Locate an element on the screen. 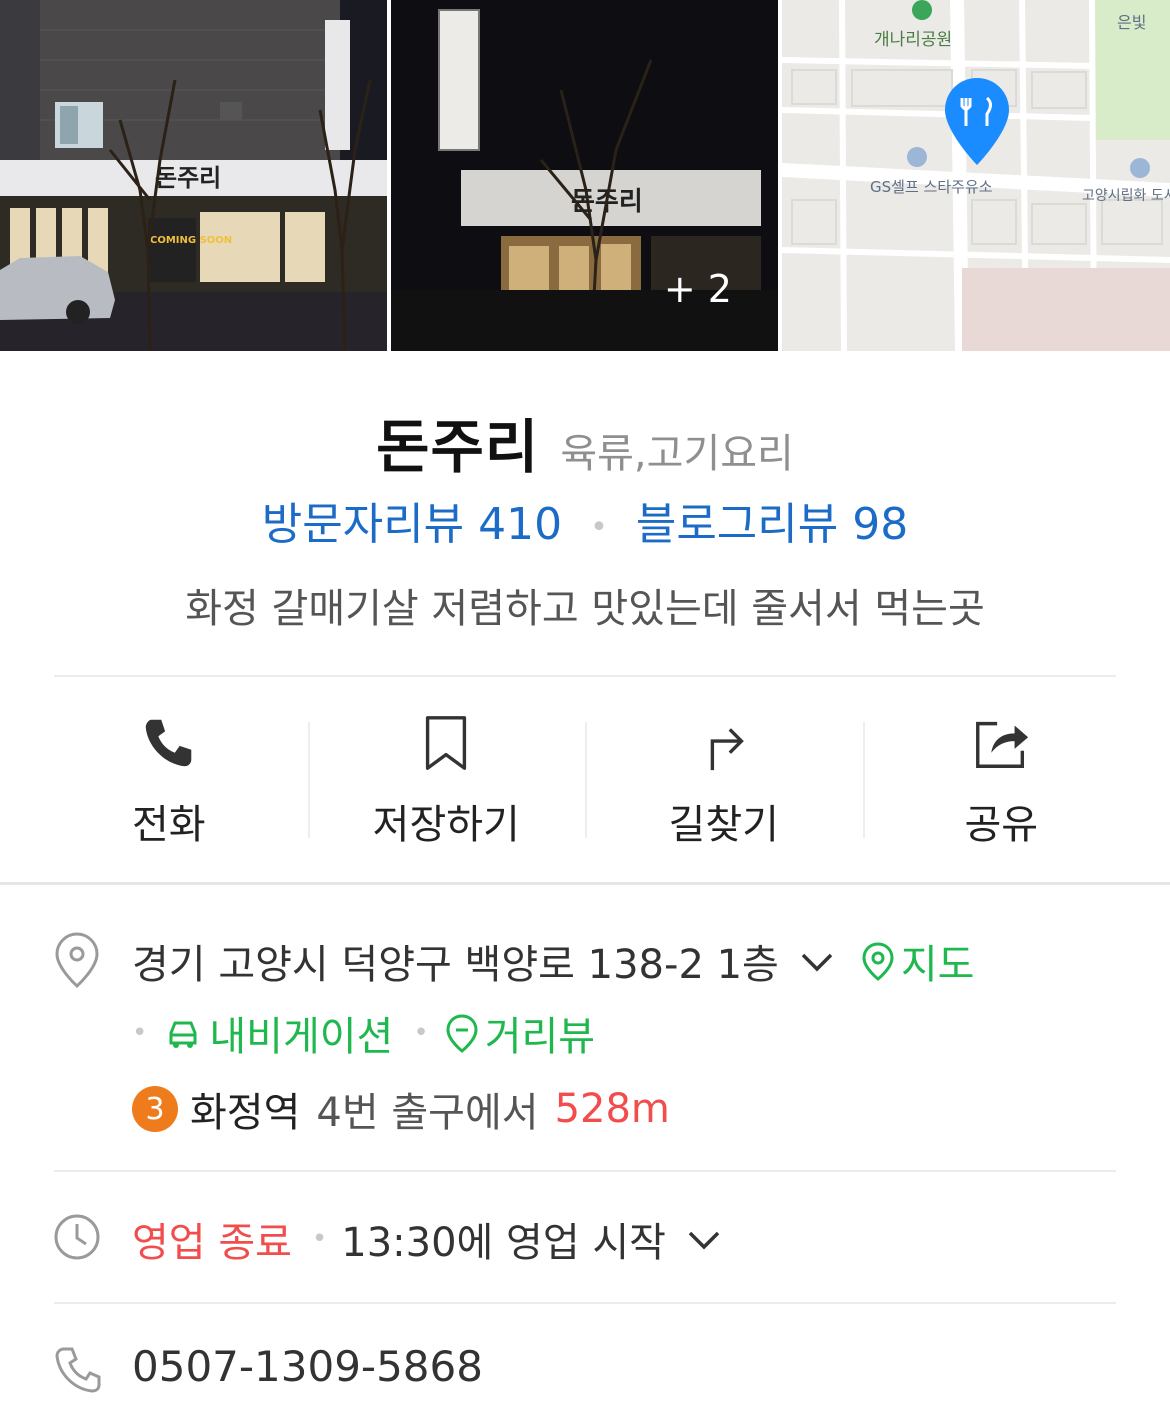  street-view-icon is located at coordinates (462, 1033).